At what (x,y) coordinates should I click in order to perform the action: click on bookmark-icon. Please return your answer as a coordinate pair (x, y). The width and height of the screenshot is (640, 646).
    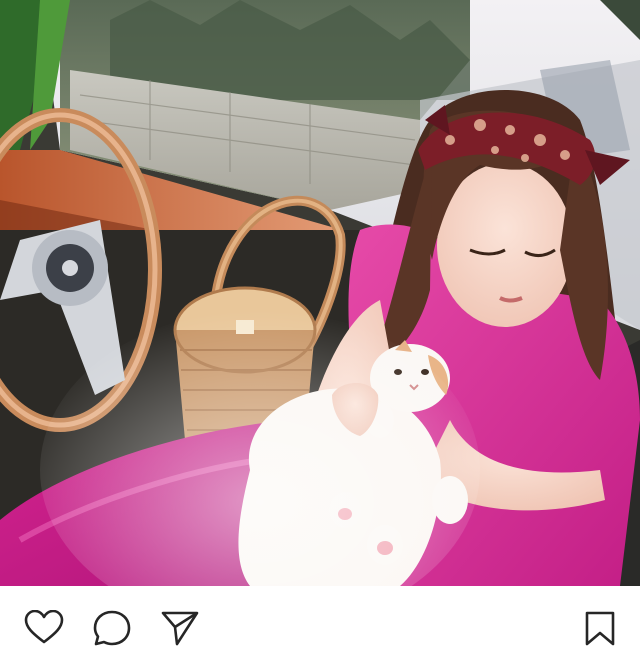
    Looking at the image, I should click on (600, 628).